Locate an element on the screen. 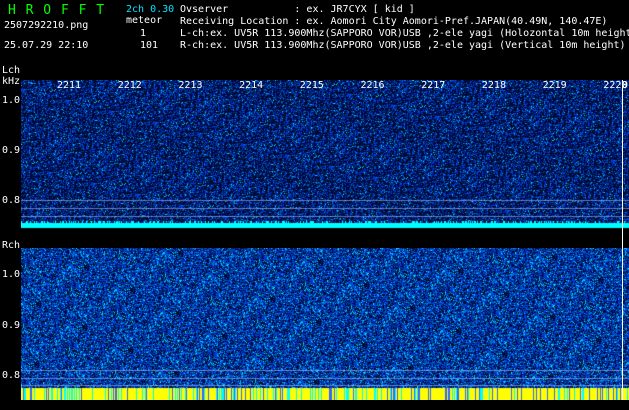 The height and width of the screenshot is (410, 629). time-label-2217: 2217 is located at coordinates (433, 85).